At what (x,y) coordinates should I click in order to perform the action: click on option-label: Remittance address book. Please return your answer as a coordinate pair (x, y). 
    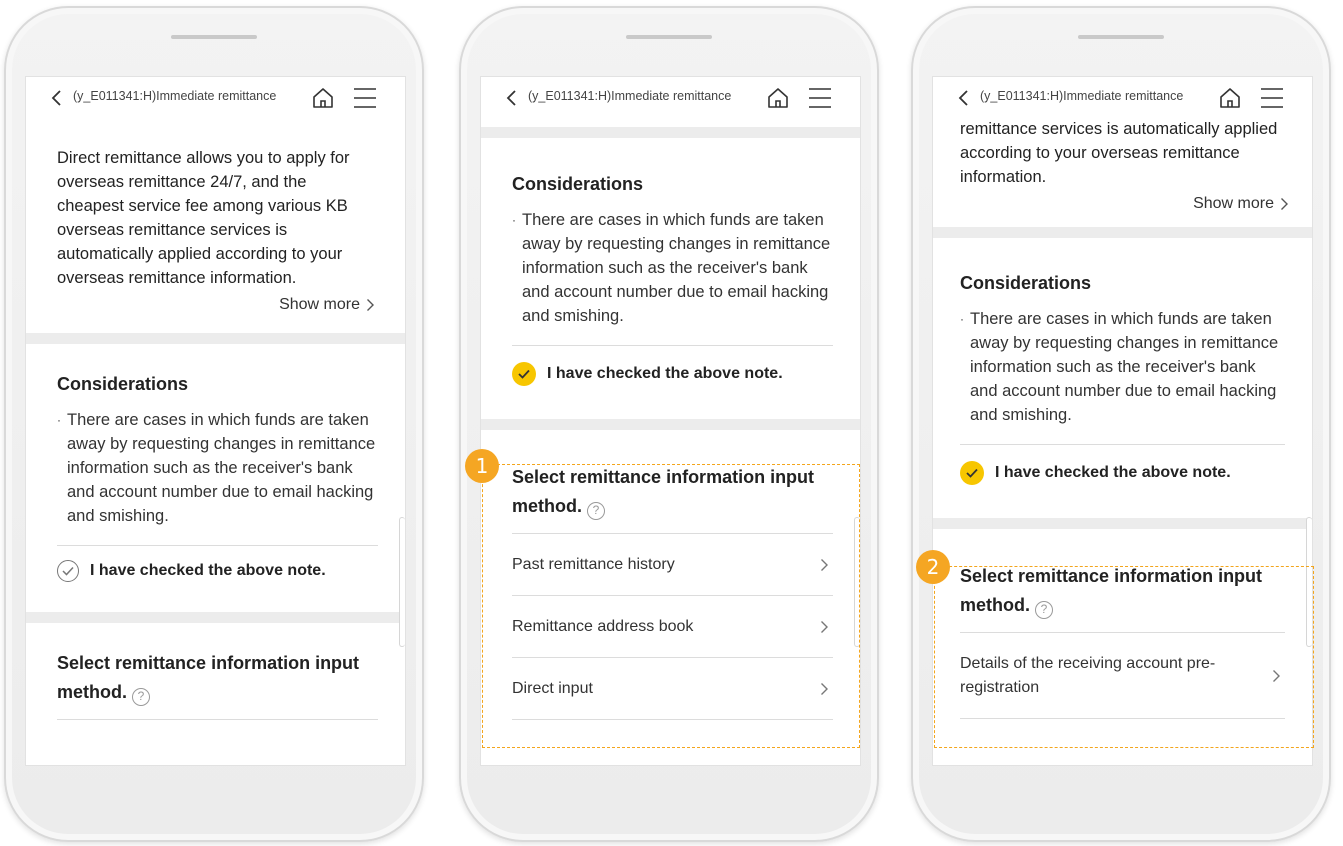
    Looking at the image, I should click on (603, 626).